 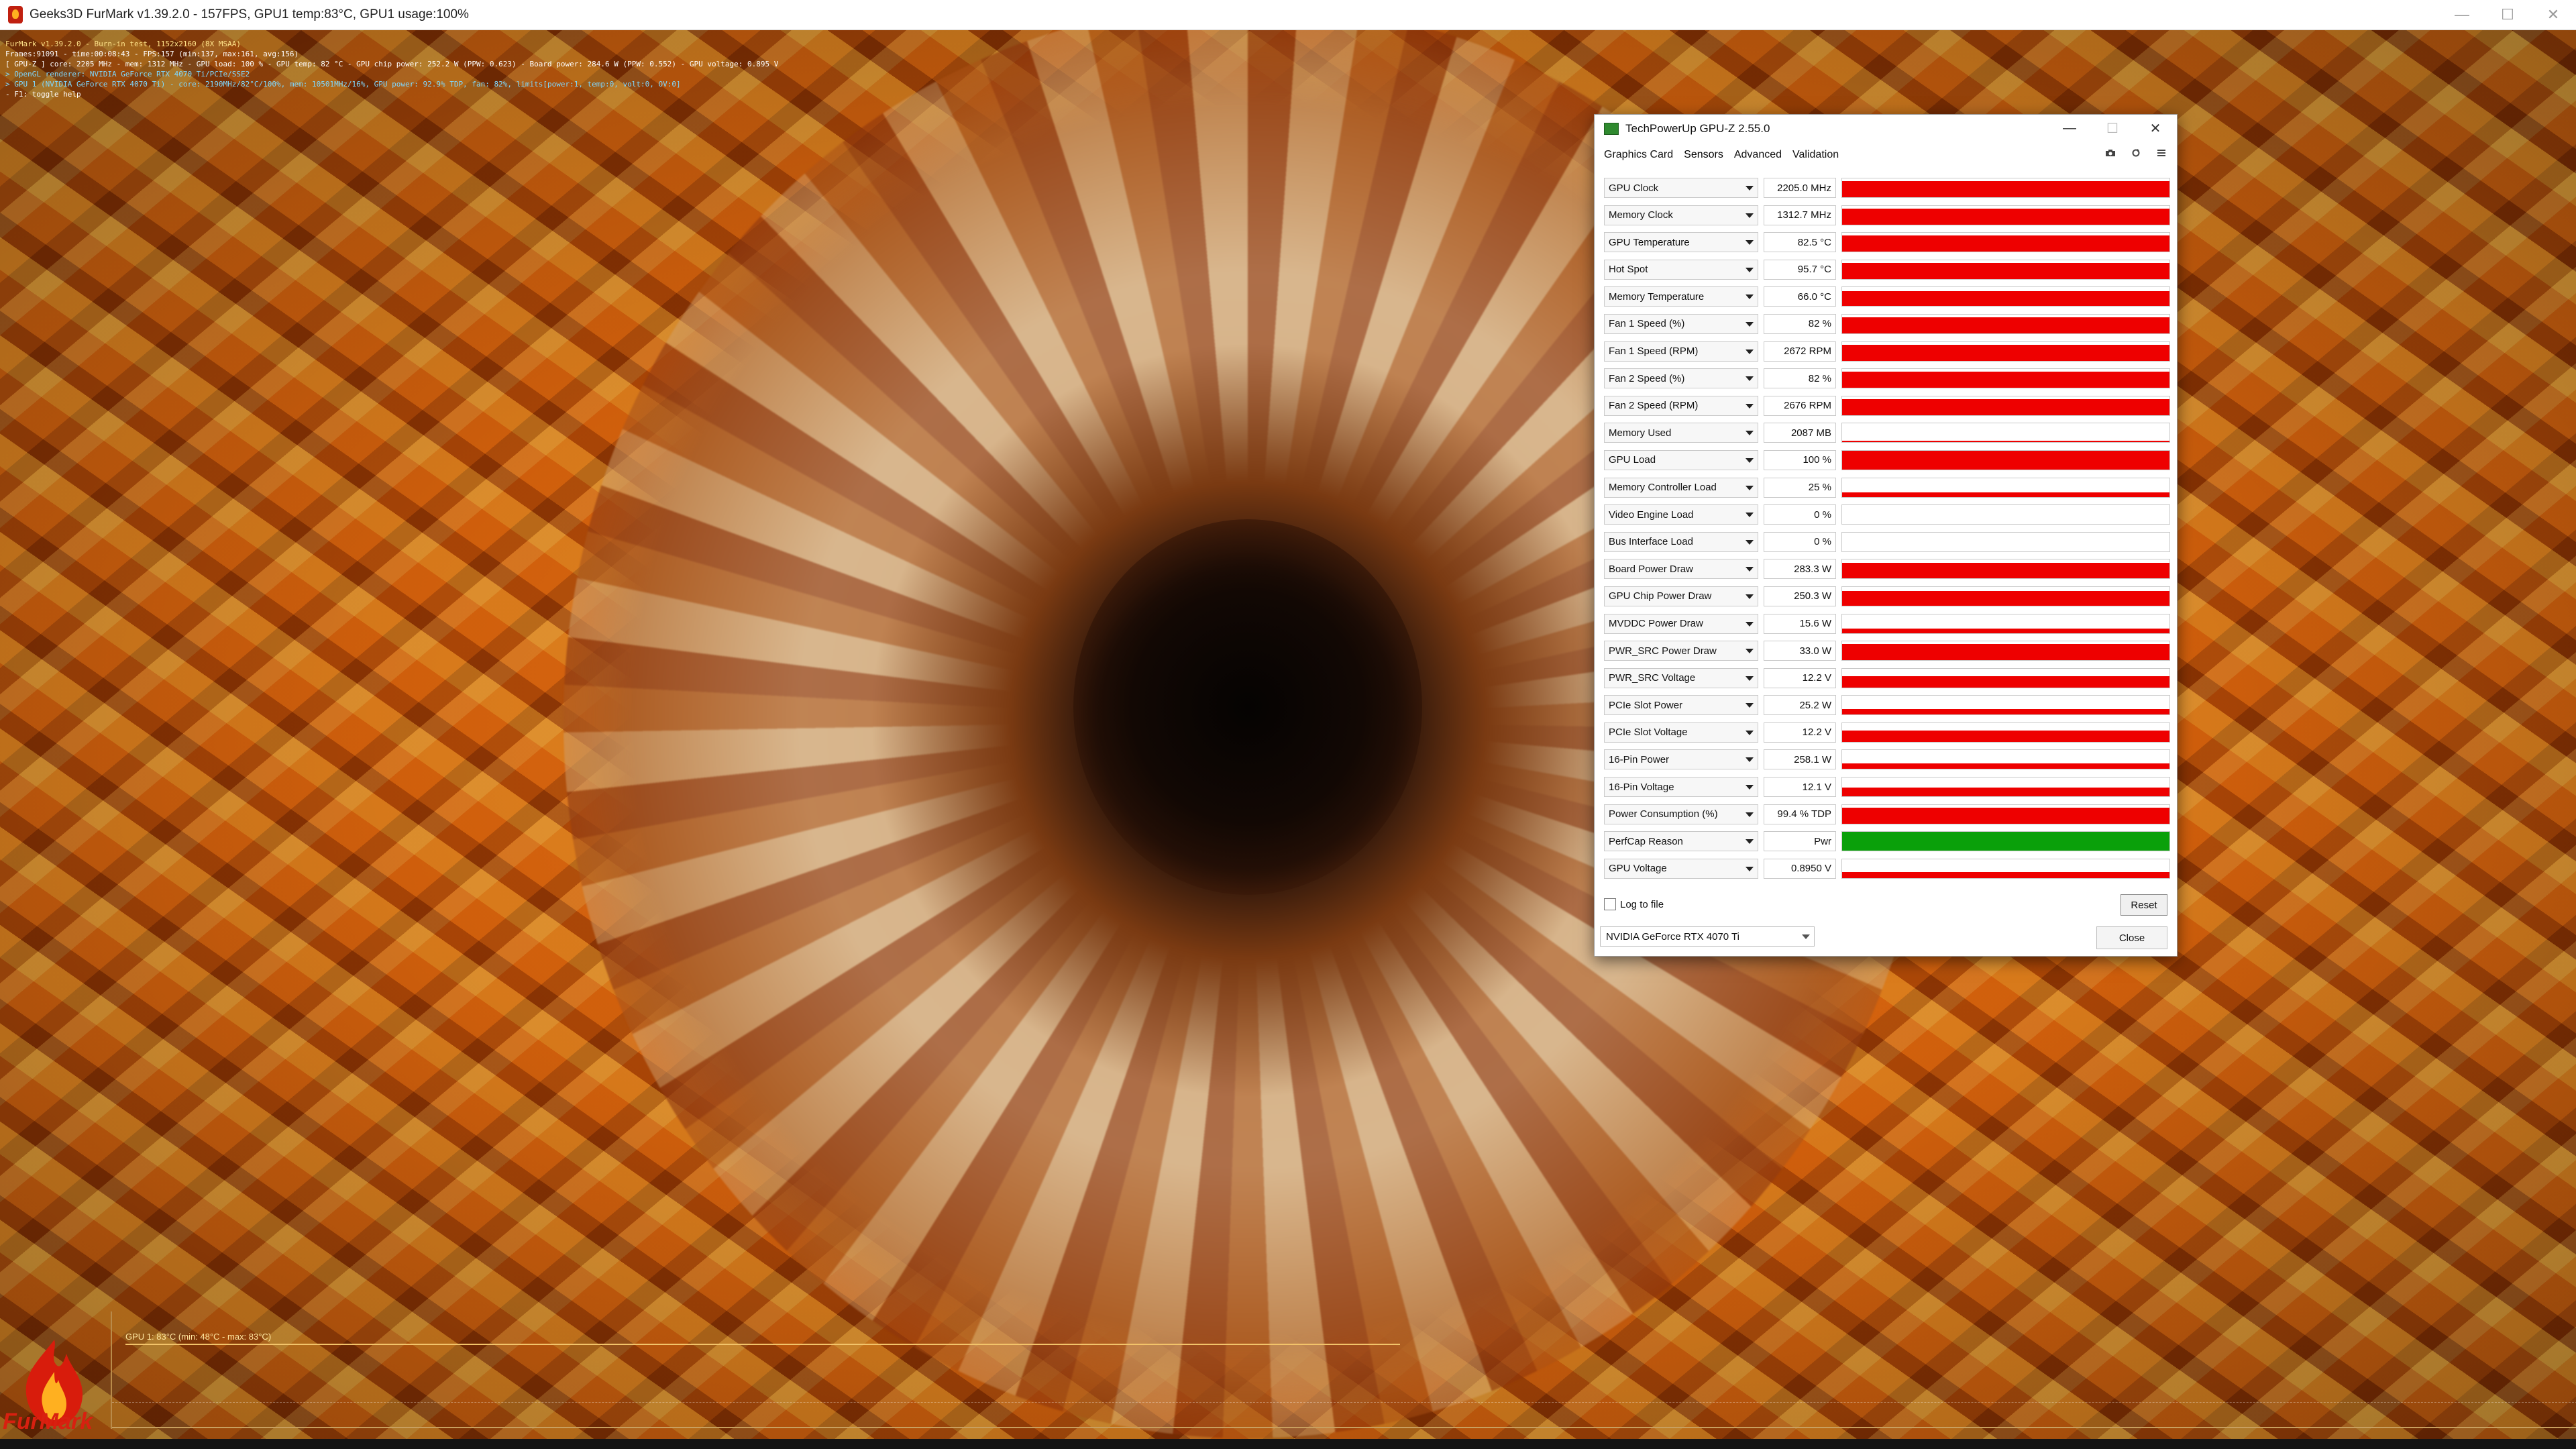 What do you see at coordinates (1703, 155) in the screenshot?
I see `tab-sensors: Sensors` at bounding box center [1703, 155].